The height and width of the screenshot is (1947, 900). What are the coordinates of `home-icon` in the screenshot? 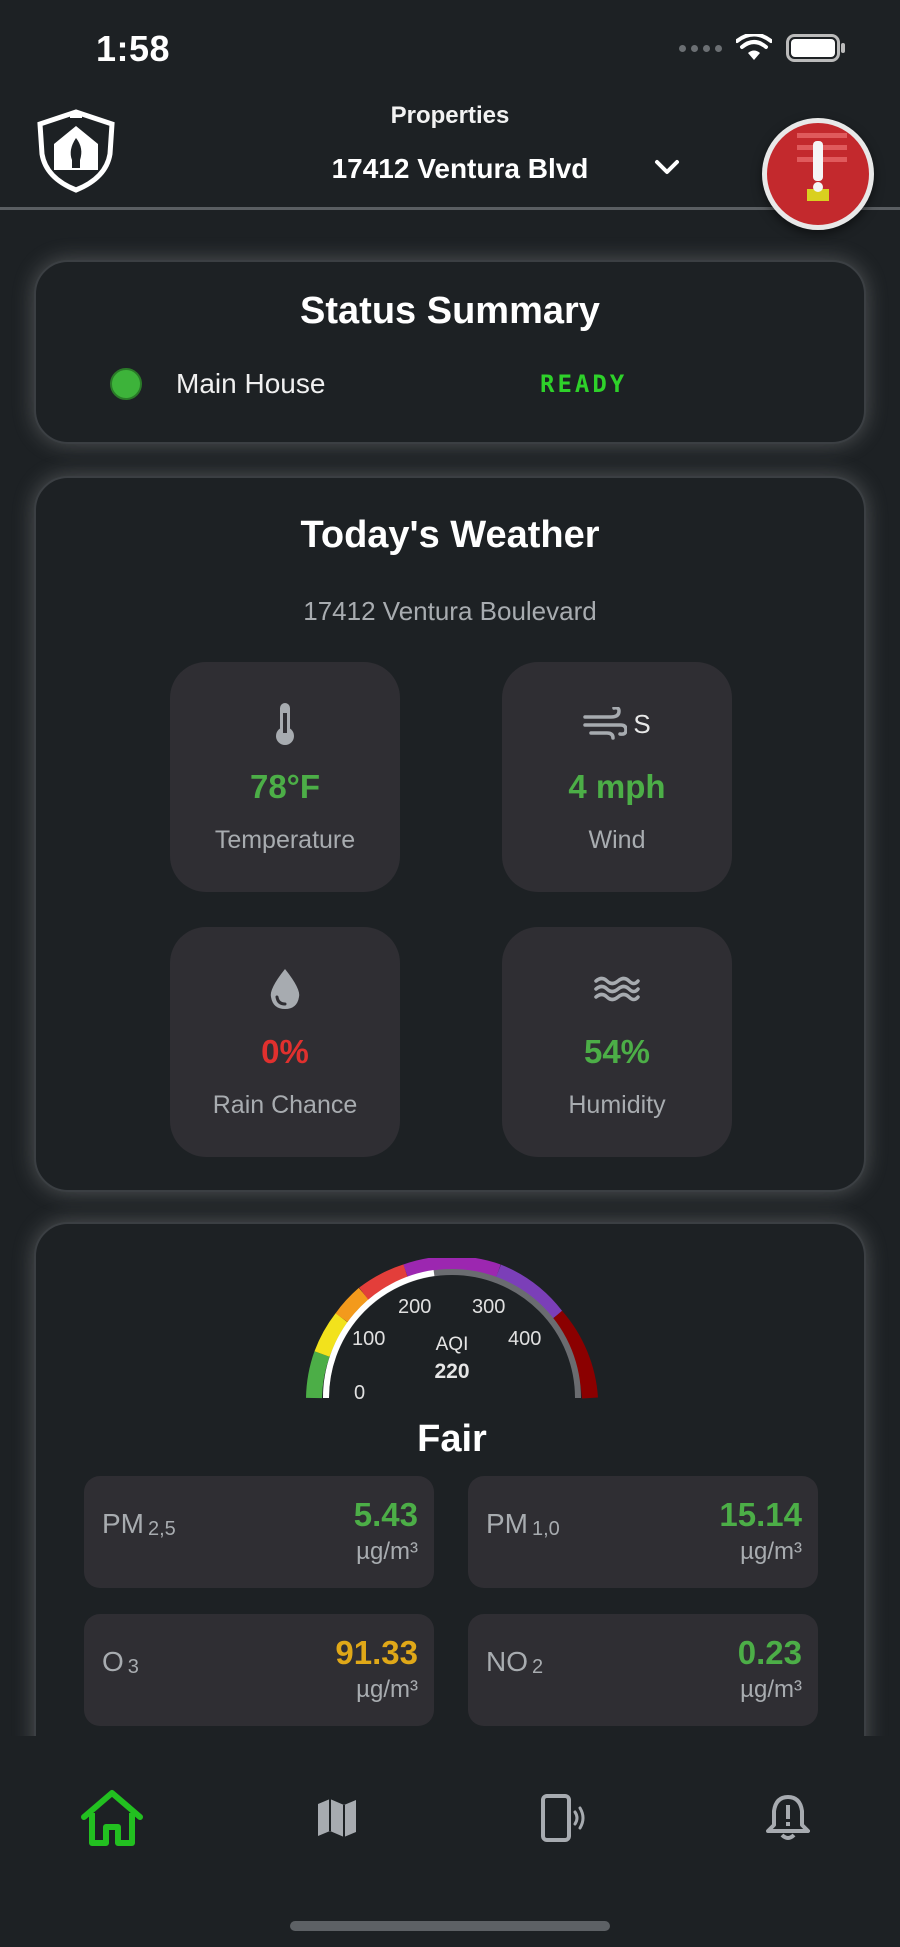 It's located at (112, 1818).